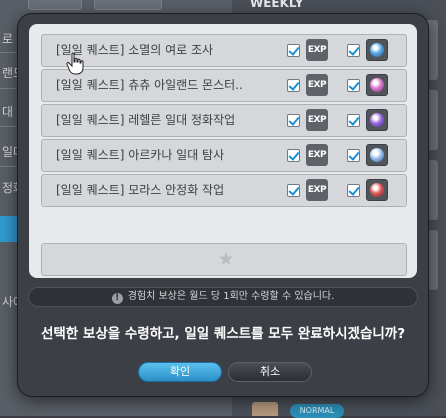 The image size is (446, 418). Describe the element at coordinates (224, 50) in the screenshot. I see `quest-row: [일일 퀘스트] 소멸의 여로 조사 EXP` at that location.